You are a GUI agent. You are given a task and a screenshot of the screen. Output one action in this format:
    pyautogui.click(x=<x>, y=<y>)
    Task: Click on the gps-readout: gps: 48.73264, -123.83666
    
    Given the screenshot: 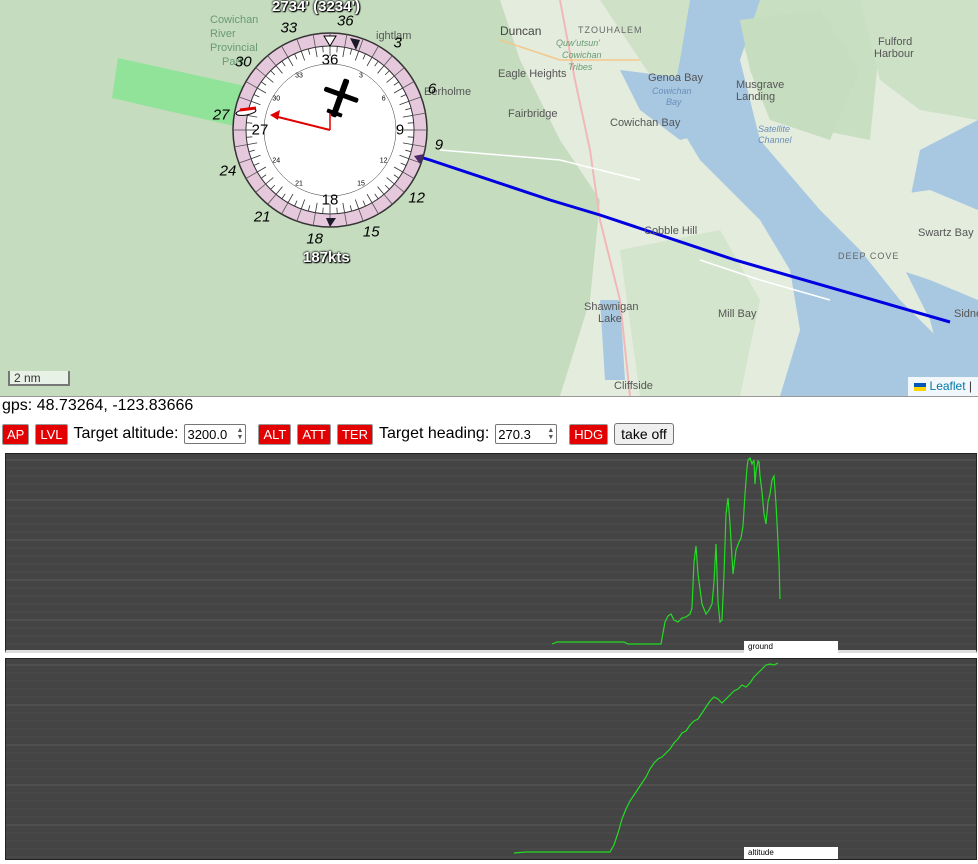 What is the action you would take?
    pyautogui.click(x=98, y=405)
    